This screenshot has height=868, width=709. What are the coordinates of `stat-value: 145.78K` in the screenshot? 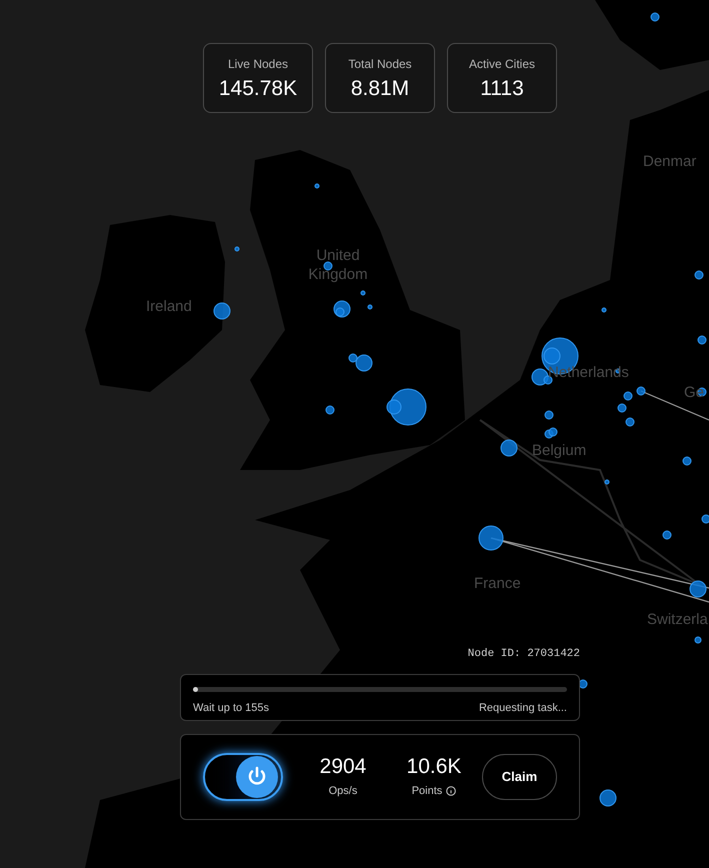 It's located at (258, 89).